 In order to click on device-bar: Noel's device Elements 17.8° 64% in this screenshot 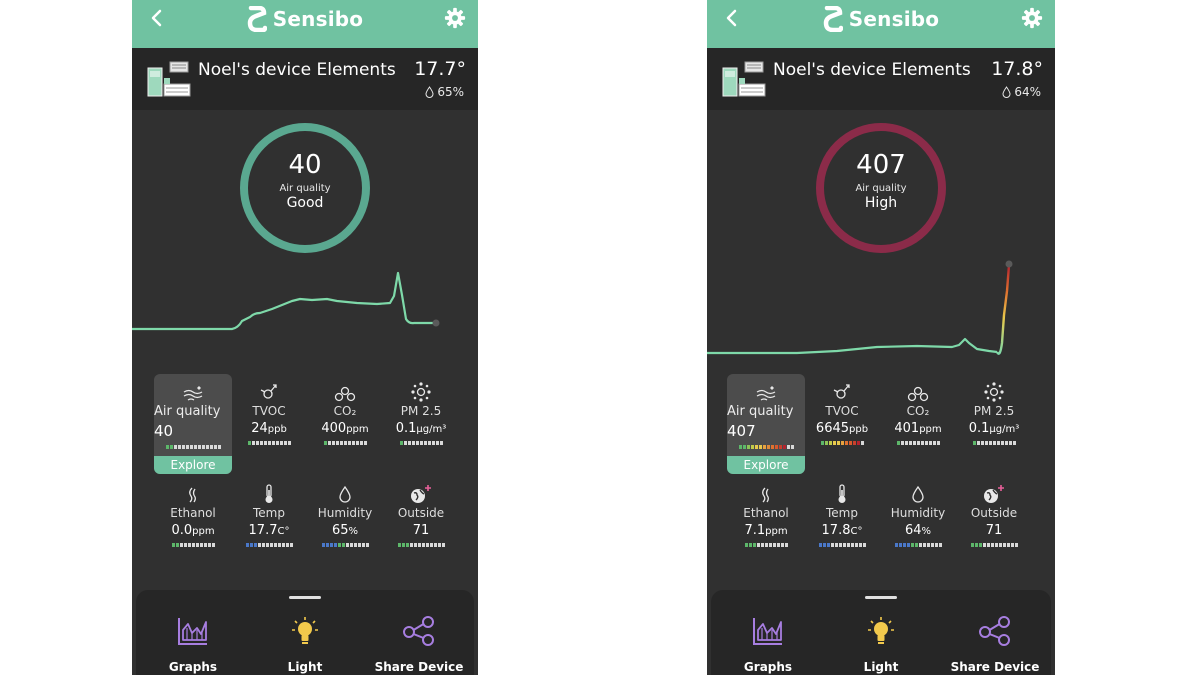, I will do `click(881, 79)`.